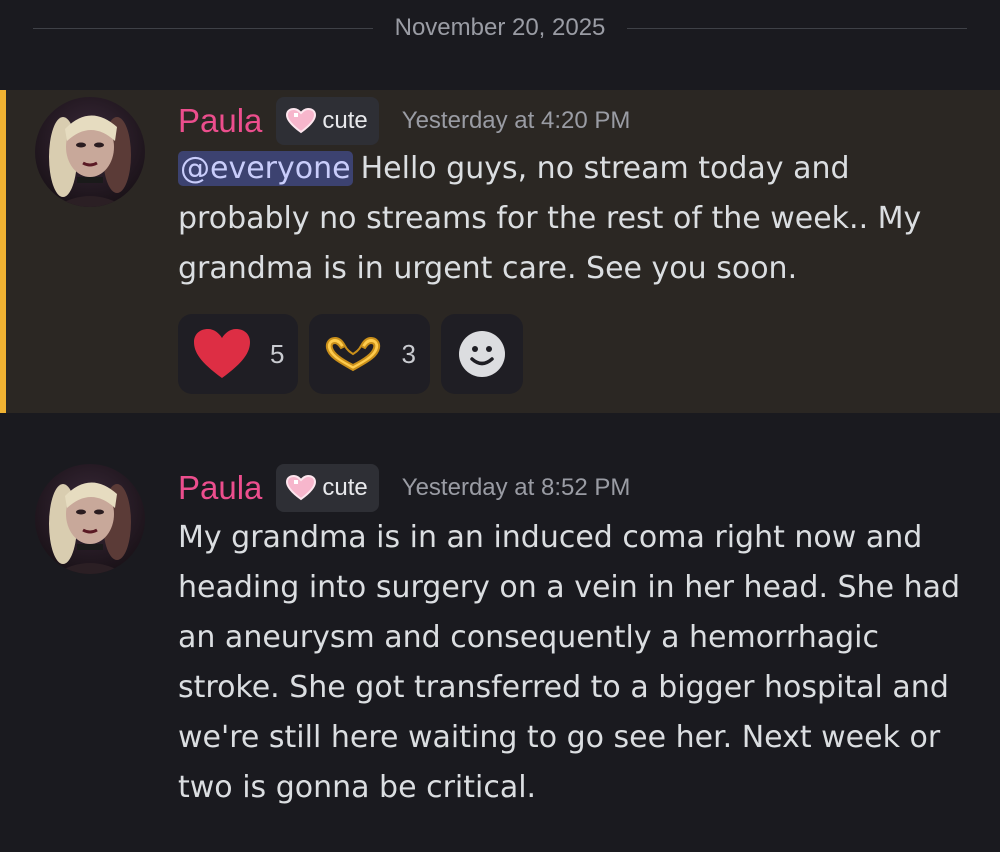 The height and width of the screenshot is (852, 1000). I want to click on message-header: Paula cute Yesterday at 8:52 PM, so click(404, 488).